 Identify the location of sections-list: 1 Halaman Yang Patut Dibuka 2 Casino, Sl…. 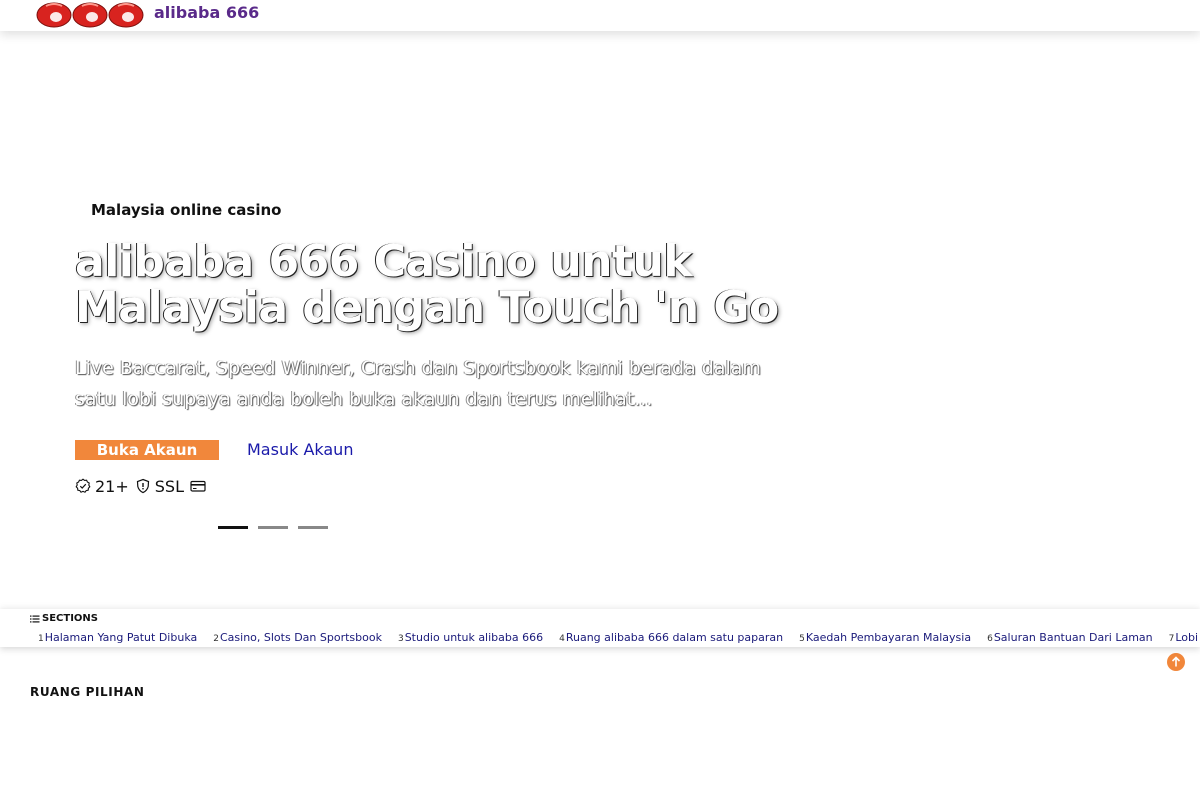
(619, 638).